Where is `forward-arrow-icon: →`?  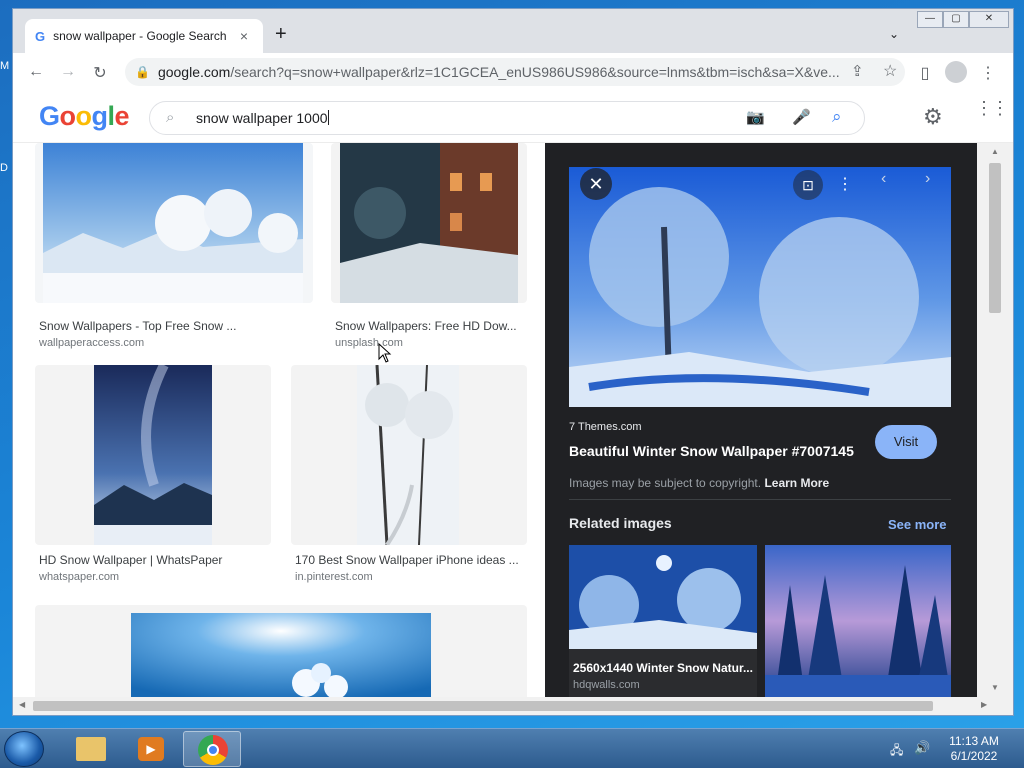 forward-arrow-icon: → is located at coordinates (68, 72).